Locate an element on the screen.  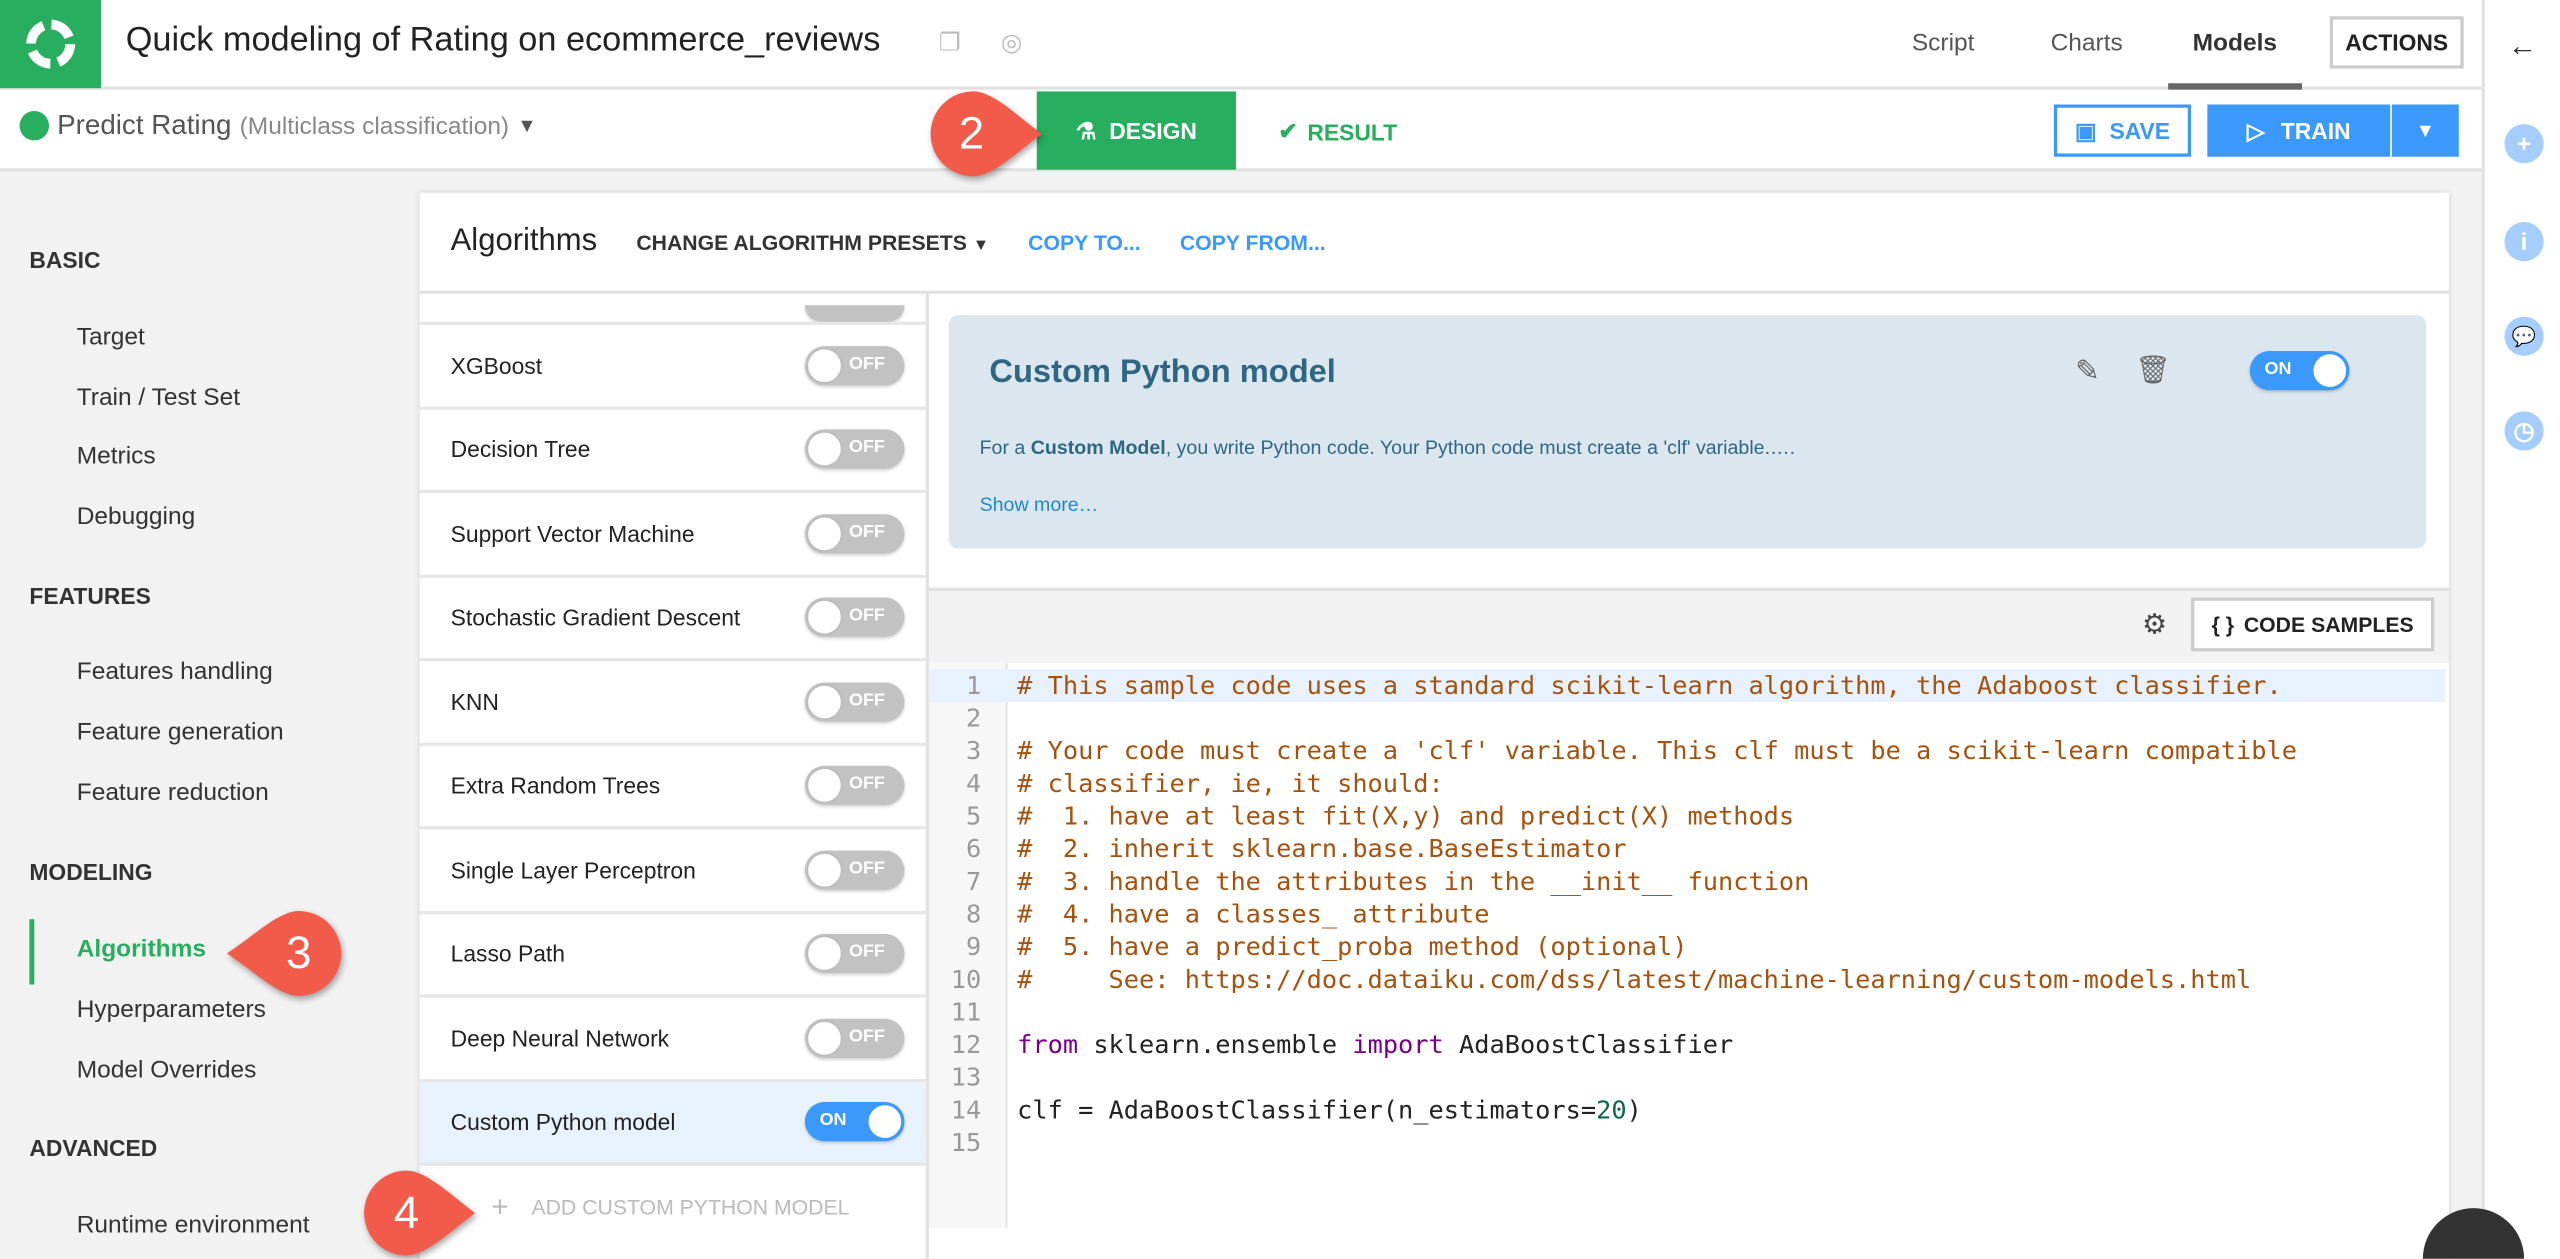
sidebar-item-model-overrides: Model Overrides is located at coordinates (167, 1070).